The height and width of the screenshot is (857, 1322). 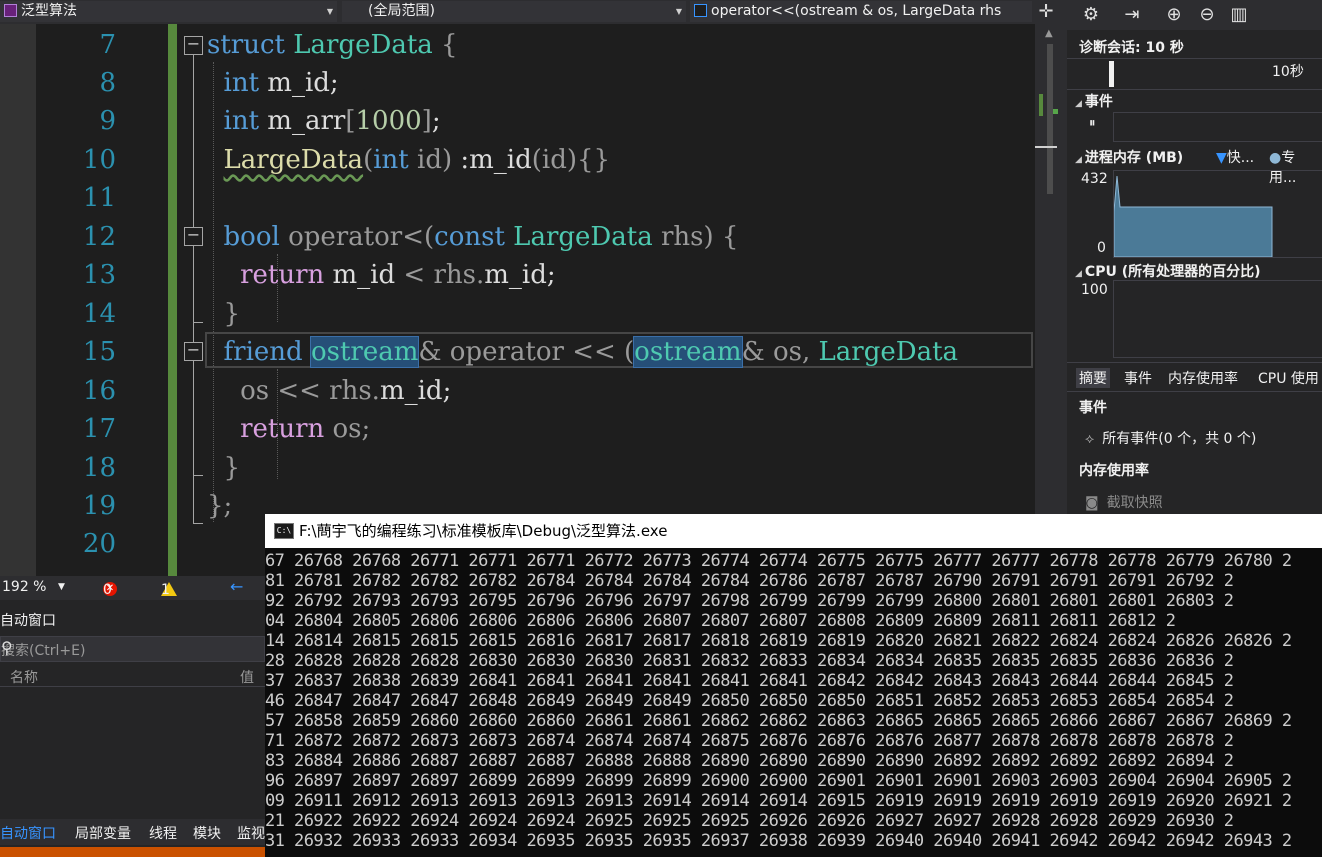 I want to click on timeline-ruler: 10秒, so click(x=1194, y=74).